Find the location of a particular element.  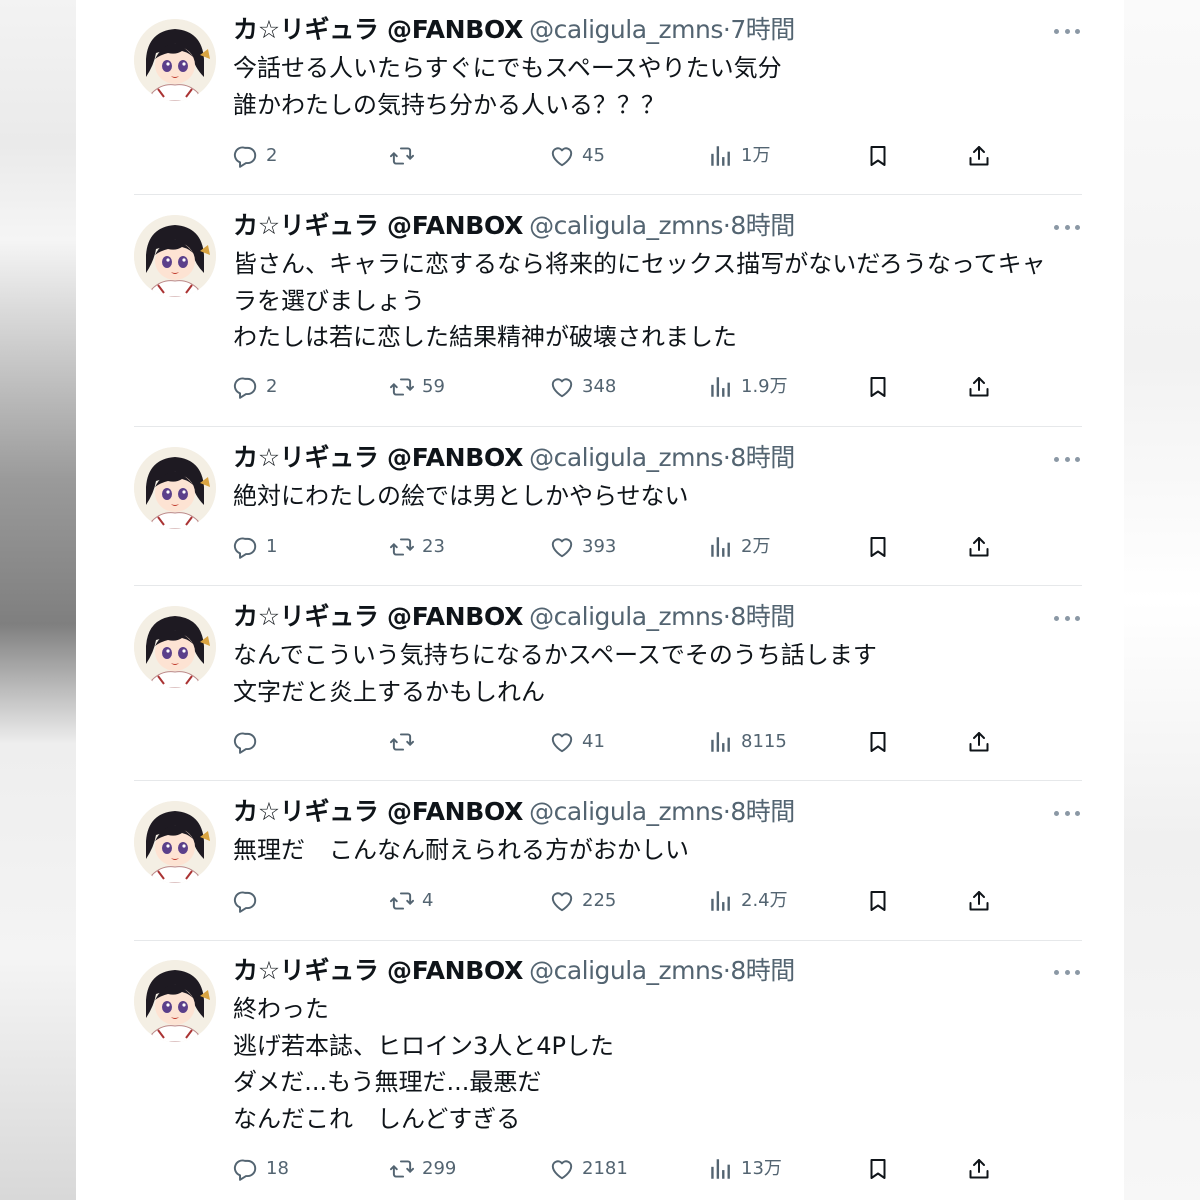

views-button: 8115 is located at coordinates (747, 742).